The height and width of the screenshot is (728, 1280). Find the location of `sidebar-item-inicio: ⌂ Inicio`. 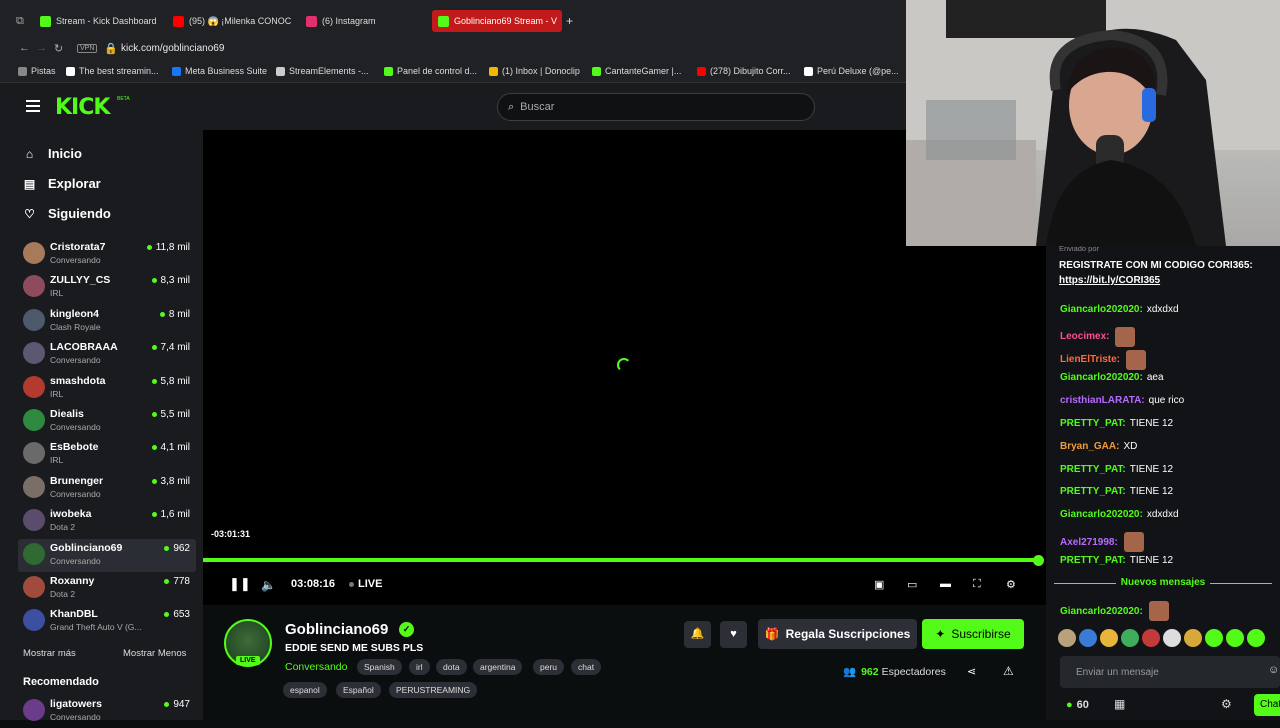

sidebar-item-inicio: ⌂ Inicio is located at coordinates (52, 153).